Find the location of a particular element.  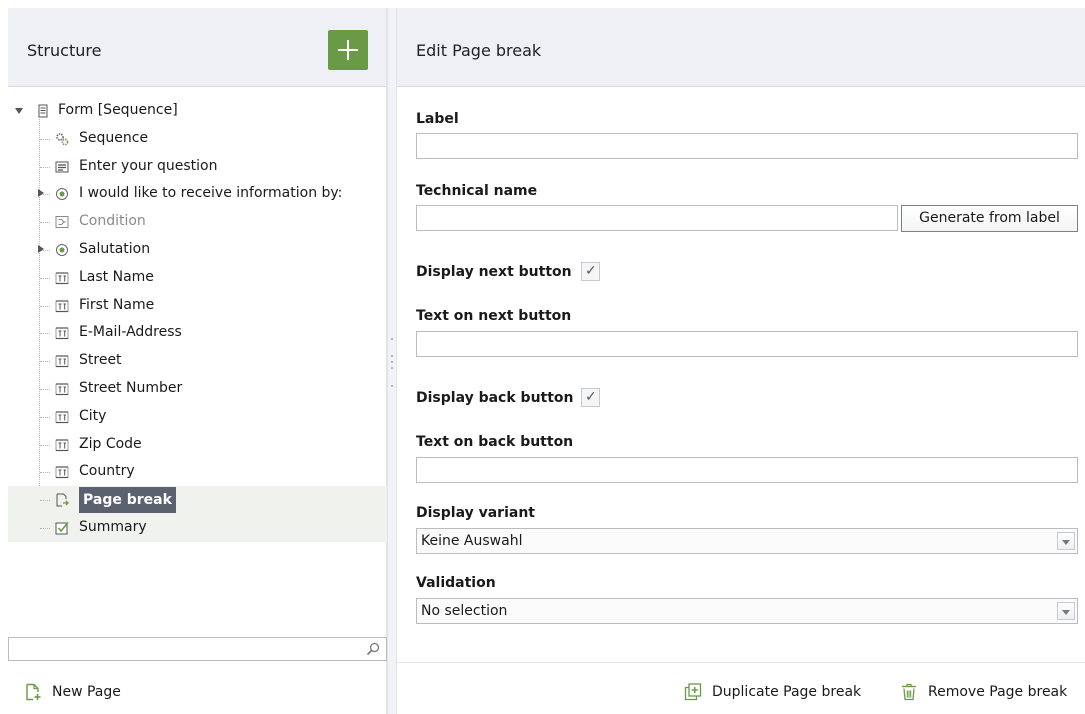

duplicate-icon is located at coordinates (693, 692).